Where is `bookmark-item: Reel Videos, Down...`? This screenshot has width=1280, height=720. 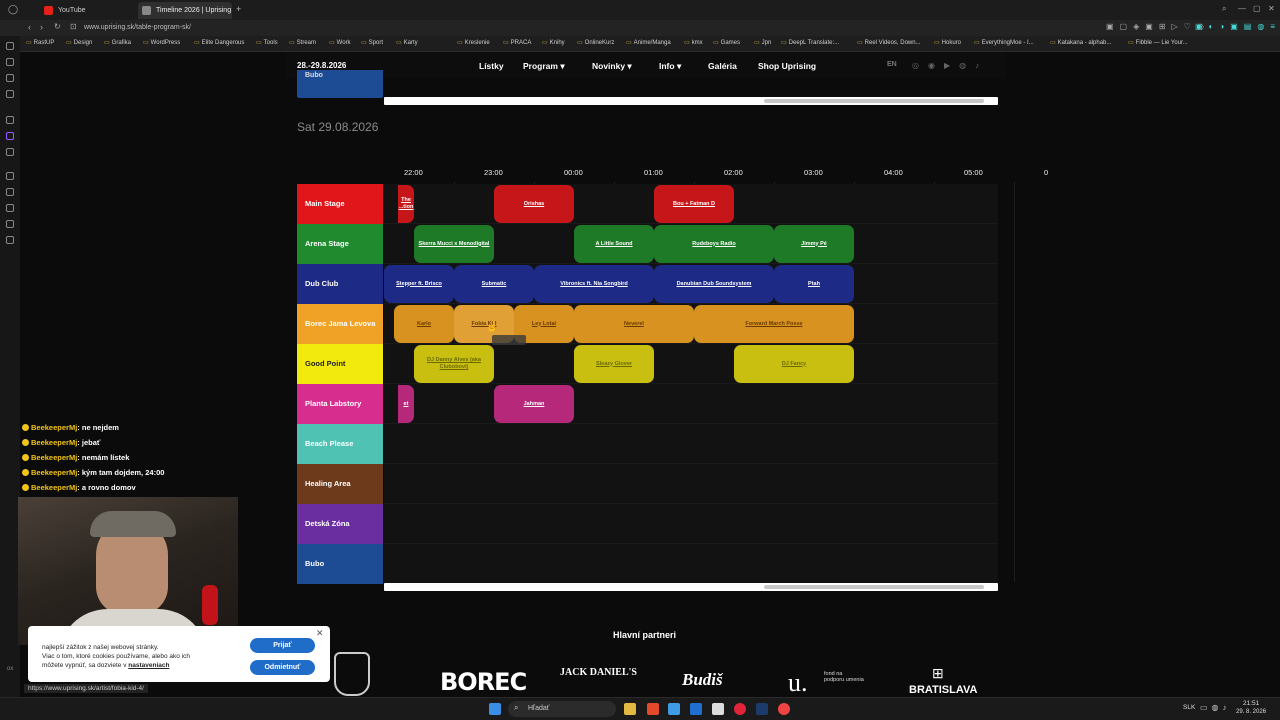
bookmark-item: Reel Videos, Down... is located at coordinates (889, 42).